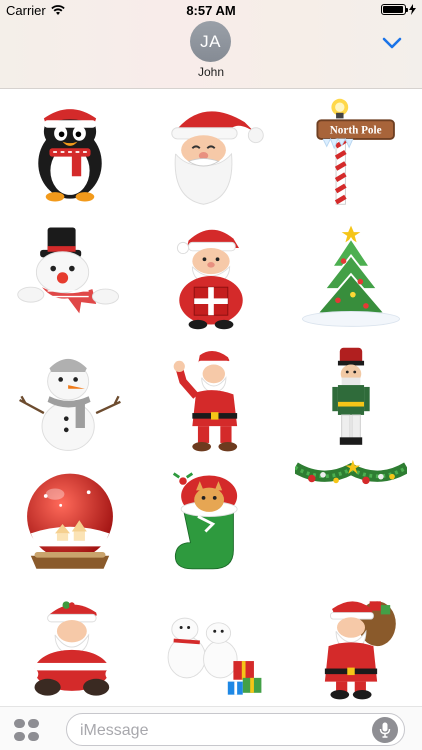 This screenshot has width=422, height=750. I want to click on polar-bears-sticker-image, so click(214, 656).